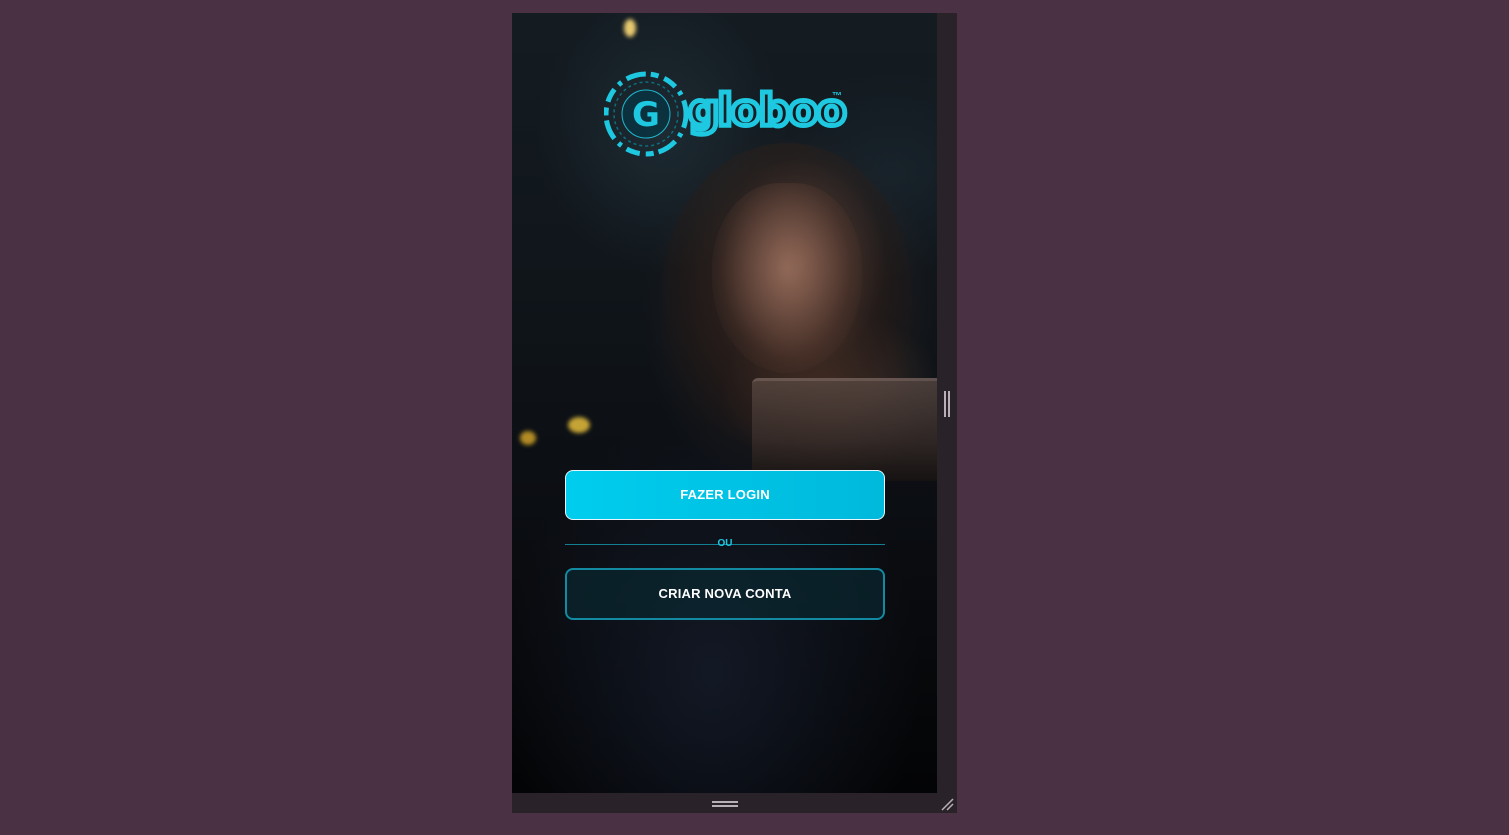 The height and width of the screenshot is (835, 1509). I want to click on horizontal-resize-handle-icon, so click(725, 804).